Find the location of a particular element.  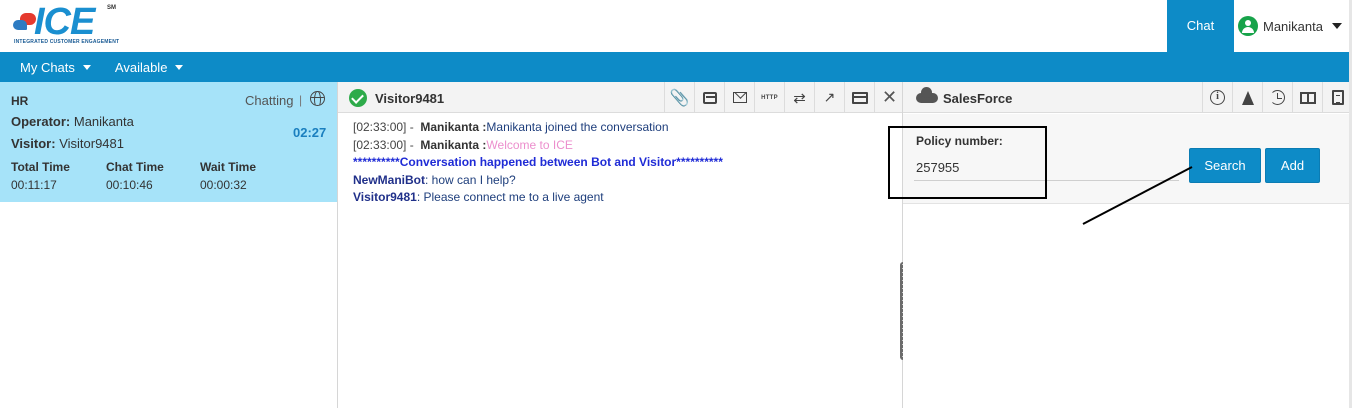

card-icon is located at coordinates (859, 97).